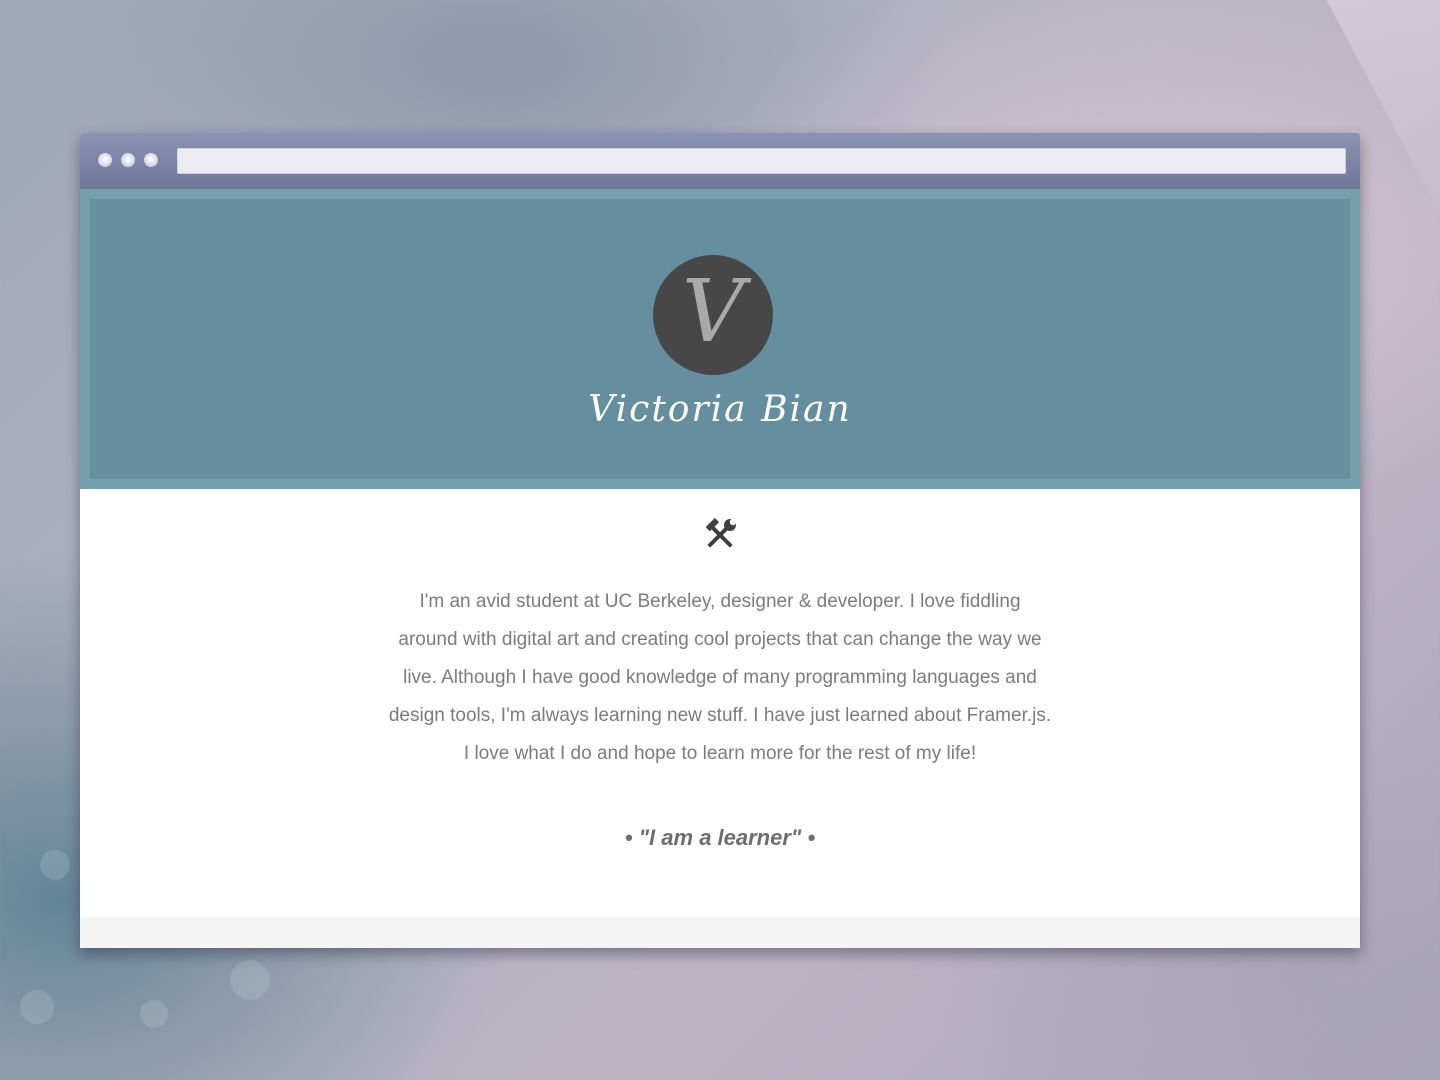 The height and width of the screenshot is (1080, 1440). Describe the element at coordinates (128, 160) in the screenshot. I see `window-dot-minimize` at that location.